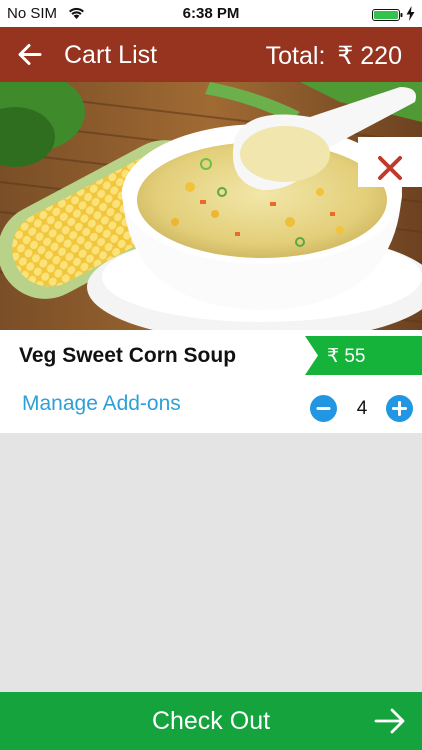  Describe the element at coordinates (387, 14) in the screenshot. I see `battery-icon` at that location.